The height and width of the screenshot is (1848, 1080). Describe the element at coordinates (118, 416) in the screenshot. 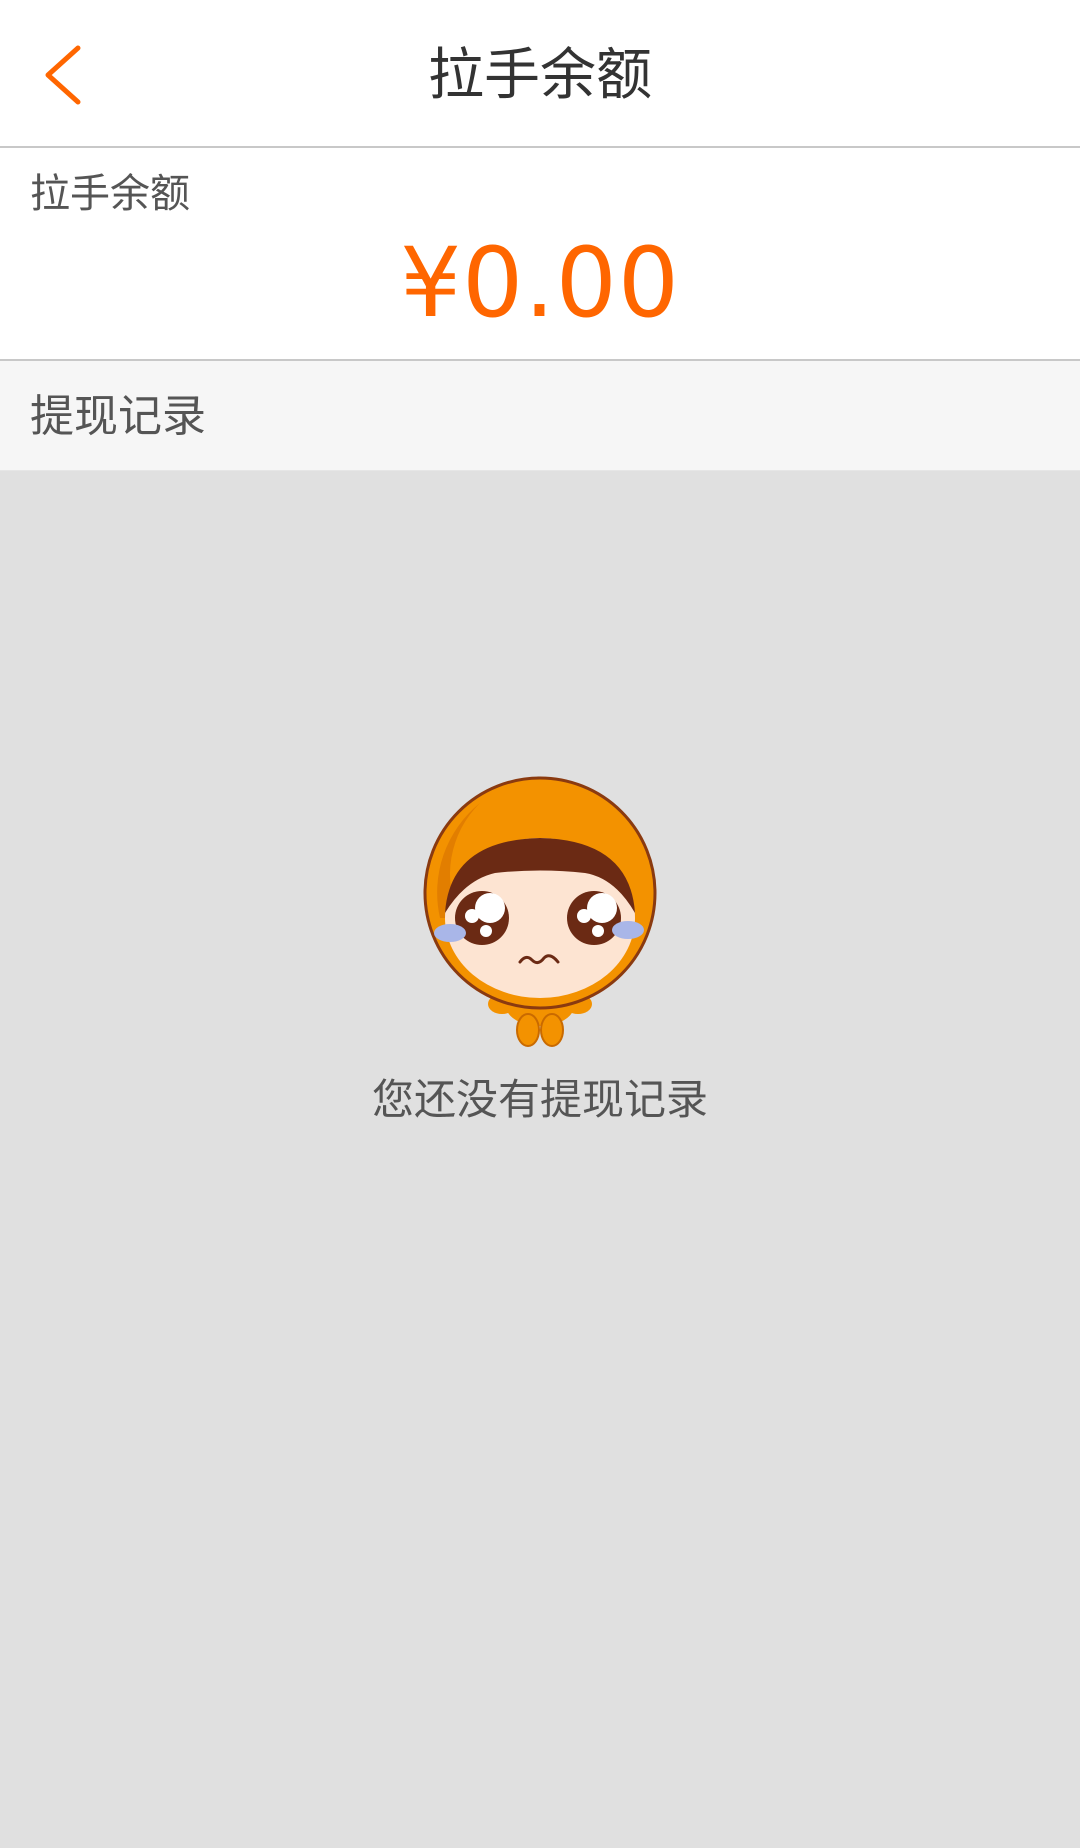

I see `withdrawal-records-title: 提现记录` at that location.